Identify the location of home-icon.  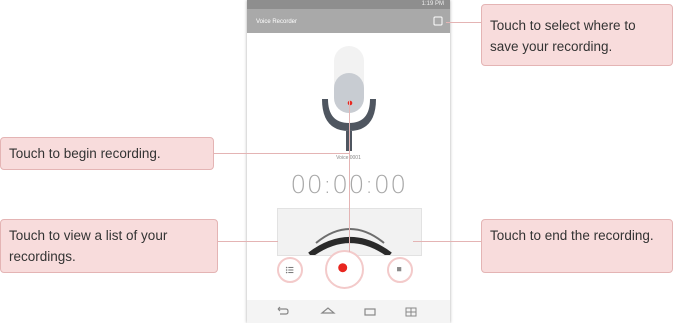
(328, 311).